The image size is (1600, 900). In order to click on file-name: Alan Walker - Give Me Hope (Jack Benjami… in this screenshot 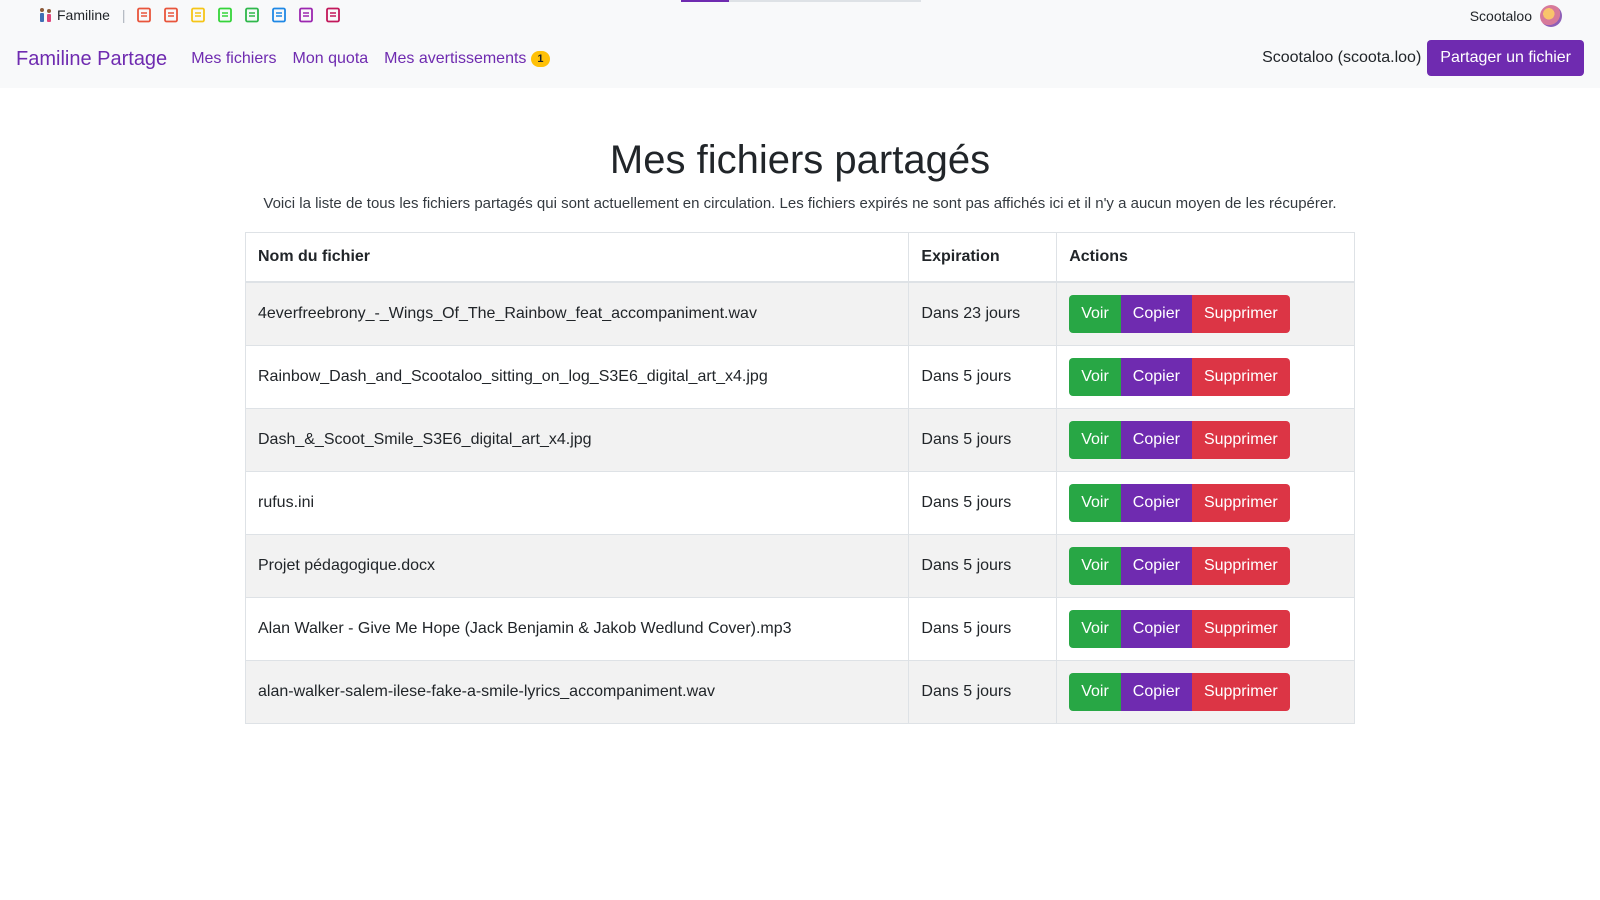, I will do `click(577, 629)`.